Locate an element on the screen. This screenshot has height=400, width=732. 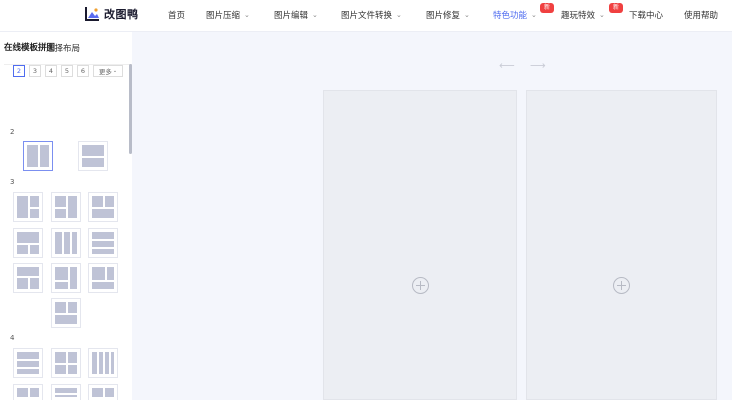
nav-image-convert: 图片文件转换 ⌄ is located at coordinates (371, 15).